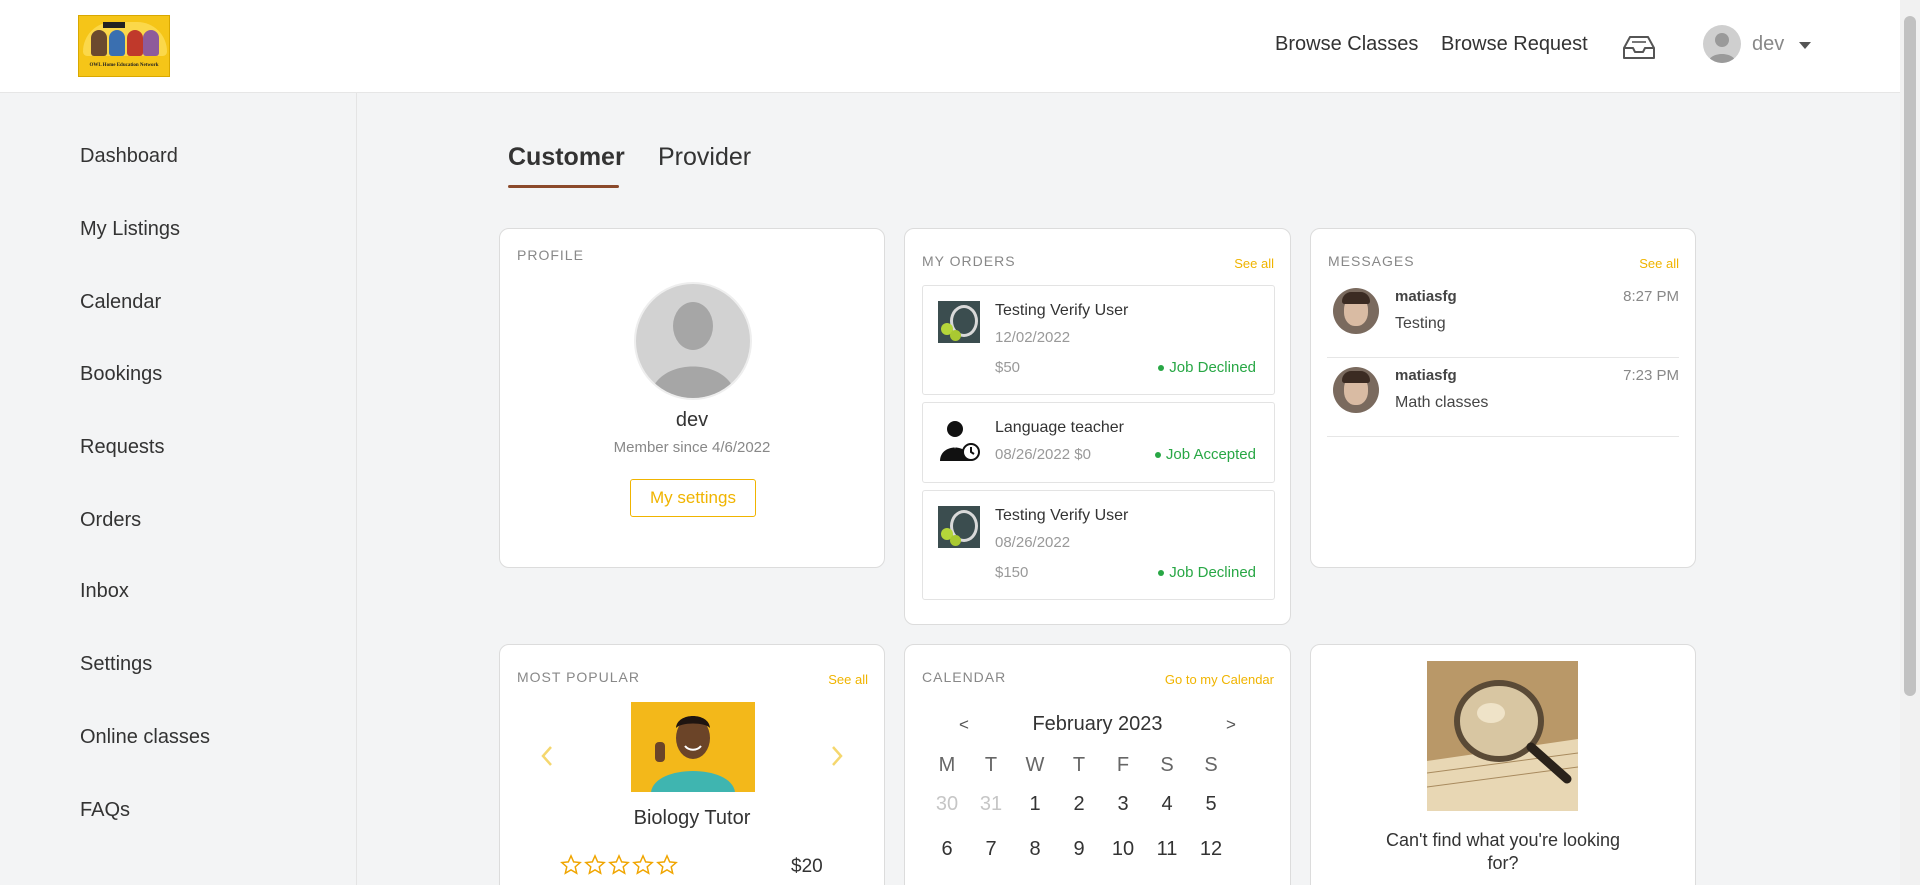 This screenshot has width=1920, height=885. What do you see at coordinates (1008, 367) in the screenshot?
I see `order-price: $50` at bounding box center [1008, 367].